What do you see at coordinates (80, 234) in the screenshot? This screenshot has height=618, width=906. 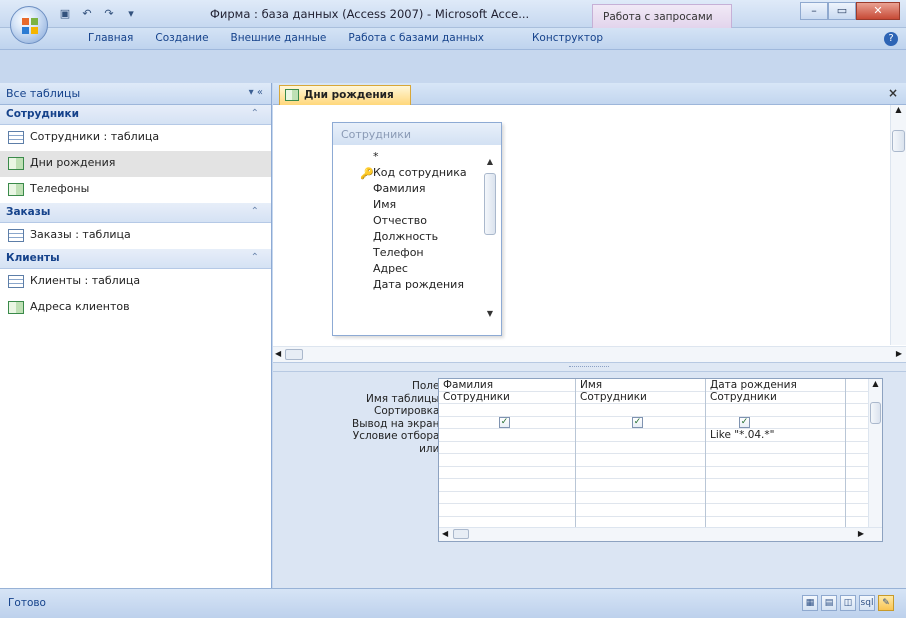 I see `nav-item-label: Заказы : таблица` at bounding box center [80, 234].